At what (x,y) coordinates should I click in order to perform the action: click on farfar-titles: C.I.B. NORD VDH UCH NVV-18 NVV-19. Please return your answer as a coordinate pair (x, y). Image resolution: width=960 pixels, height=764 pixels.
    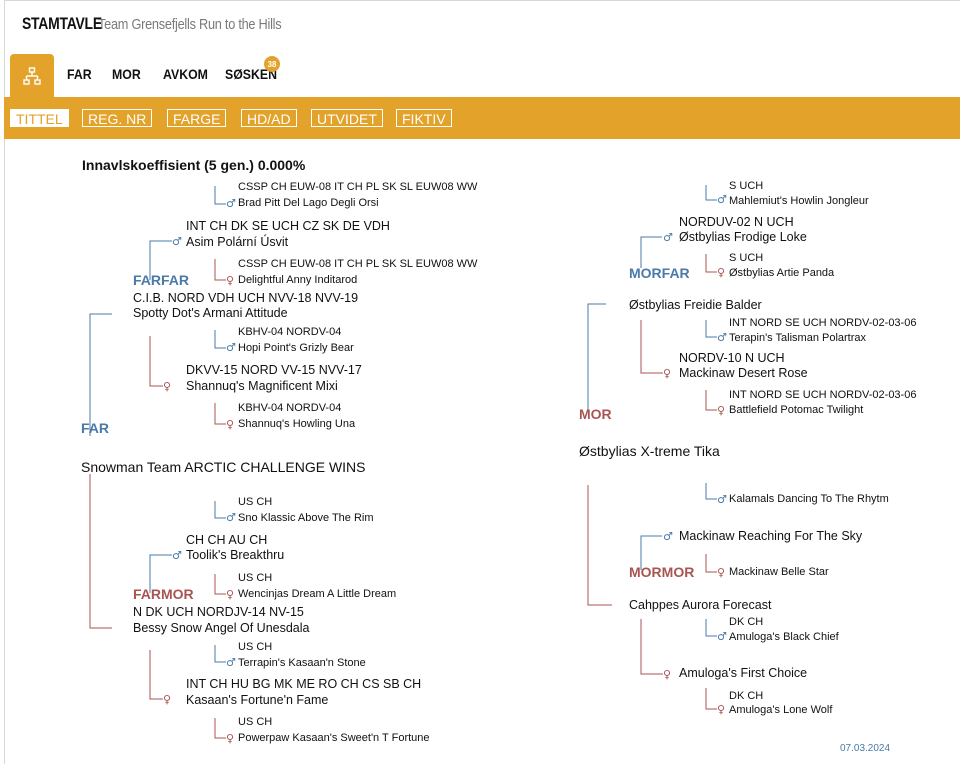
    Looking at the image, I should click on (246, 298).